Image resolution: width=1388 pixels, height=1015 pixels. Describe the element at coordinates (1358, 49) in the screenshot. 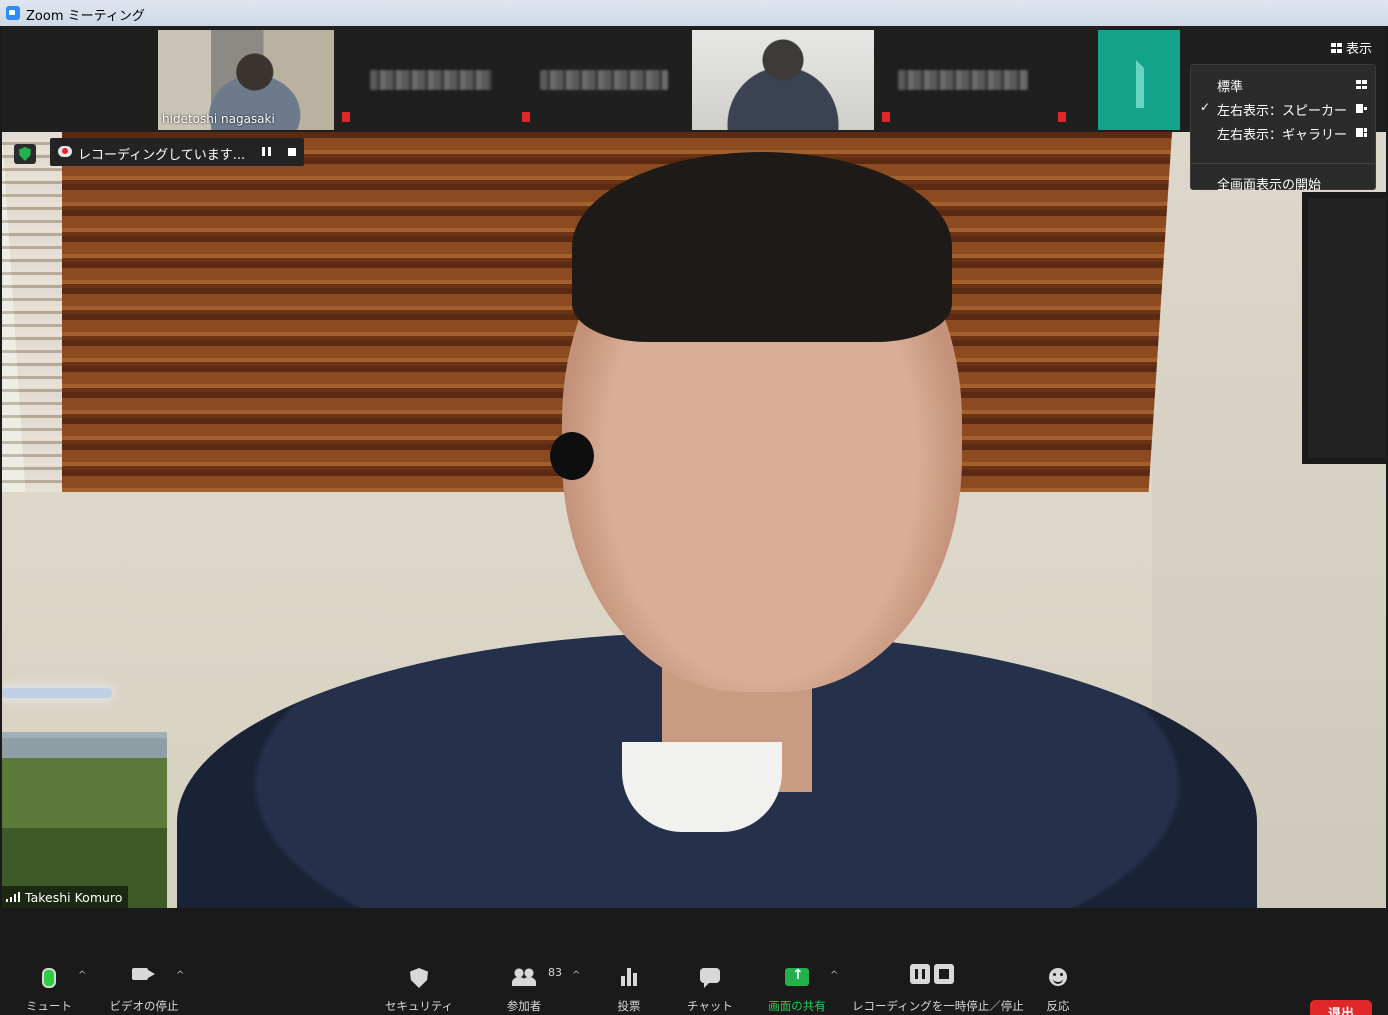

I see `view-button-label: 表示` at that location.